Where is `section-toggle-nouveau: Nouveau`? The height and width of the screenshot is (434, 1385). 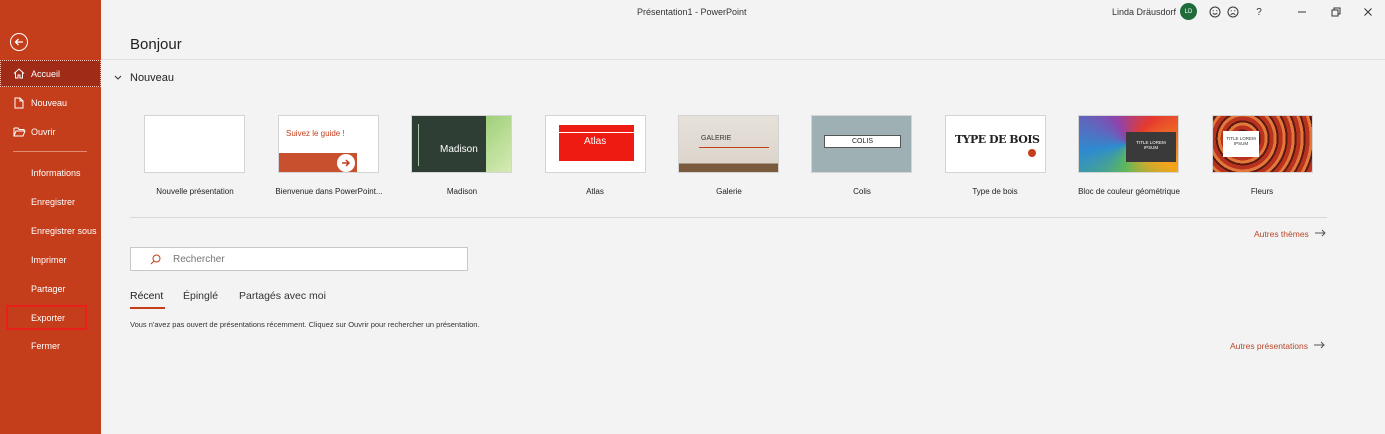
section-toggle-nouveau: Nouveau is located at coordinates (144, 78).